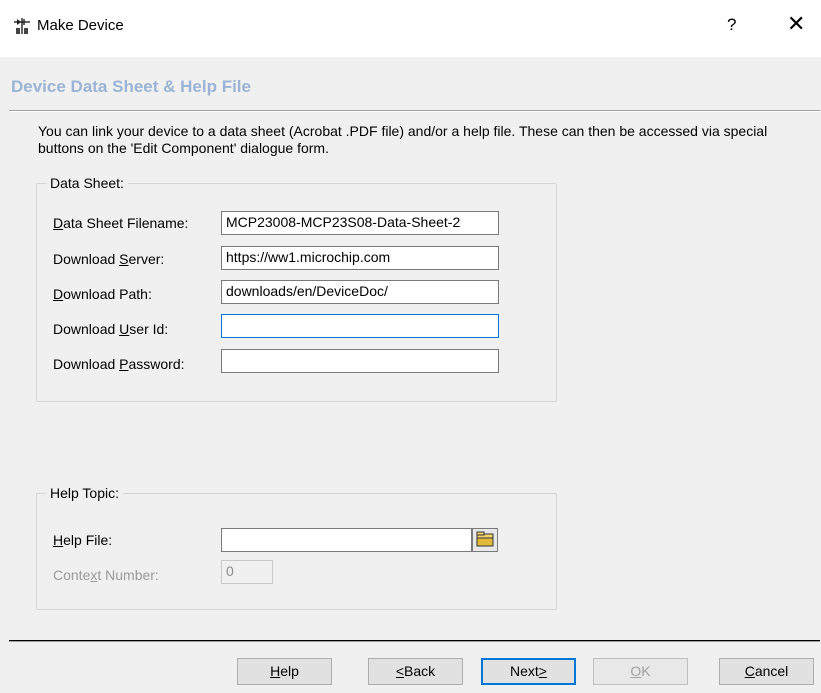 The image size is (821, 693). Describe the element at coordinates (284, 671) in the screenshot. I see `help-button: Help` at that location.